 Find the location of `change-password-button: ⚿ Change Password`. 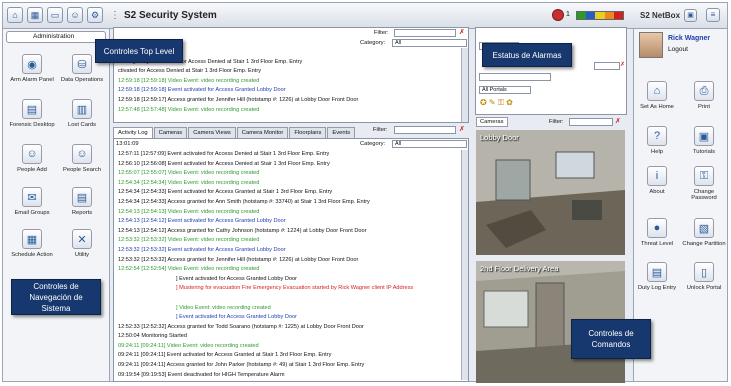

change-password-button: ⚿ Change Password is located at coordinates (704, 183).